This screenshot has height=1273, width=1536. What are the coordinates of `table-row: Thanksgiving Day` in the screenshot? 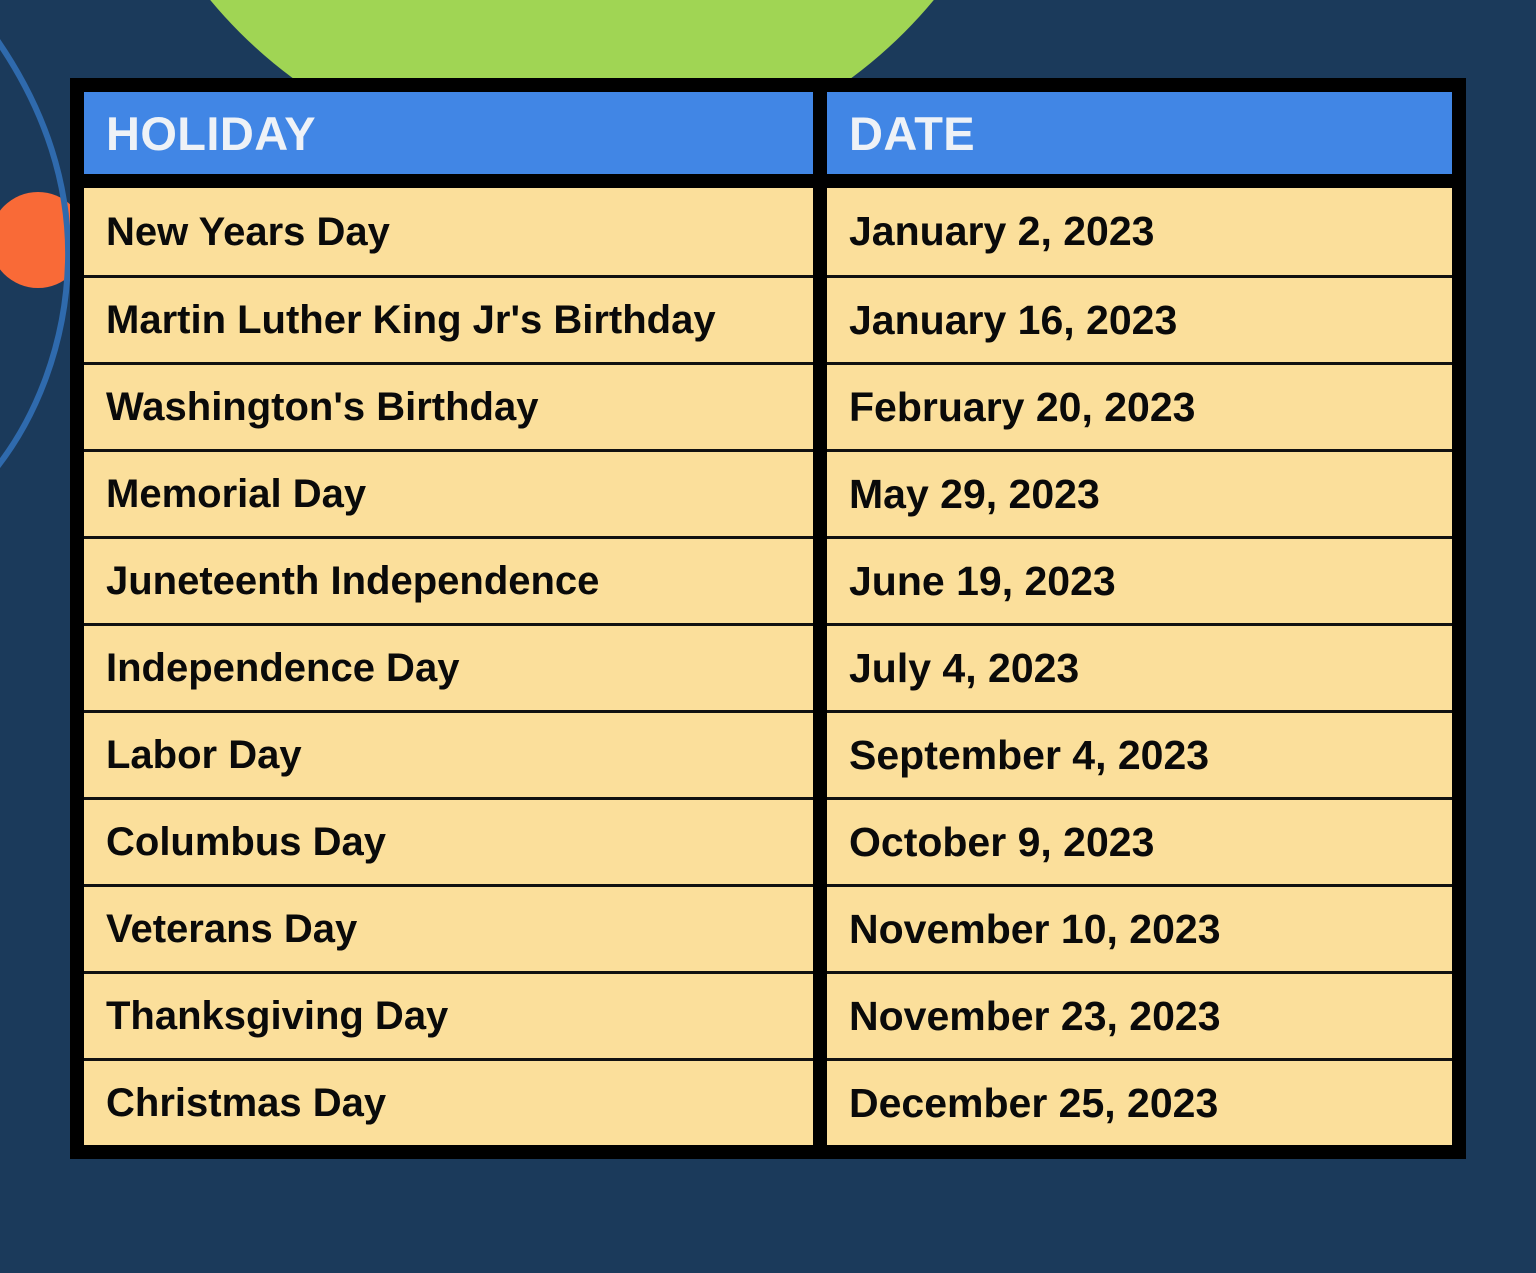 It's located at (448, 1014).